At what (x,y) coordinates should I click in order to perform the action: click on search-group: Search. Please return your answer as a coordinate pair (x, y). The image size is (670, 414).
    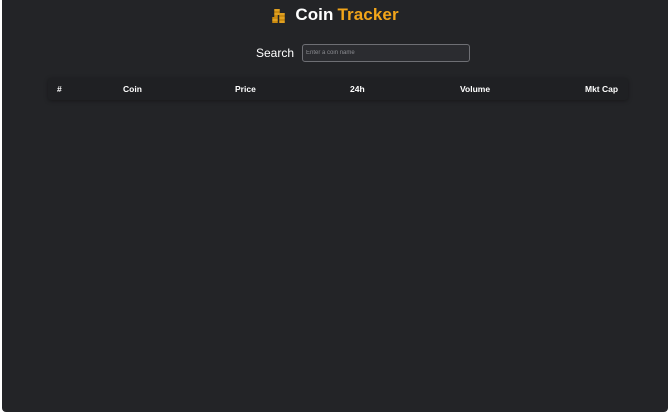
    Looking at the image, I should click on (363, 53).